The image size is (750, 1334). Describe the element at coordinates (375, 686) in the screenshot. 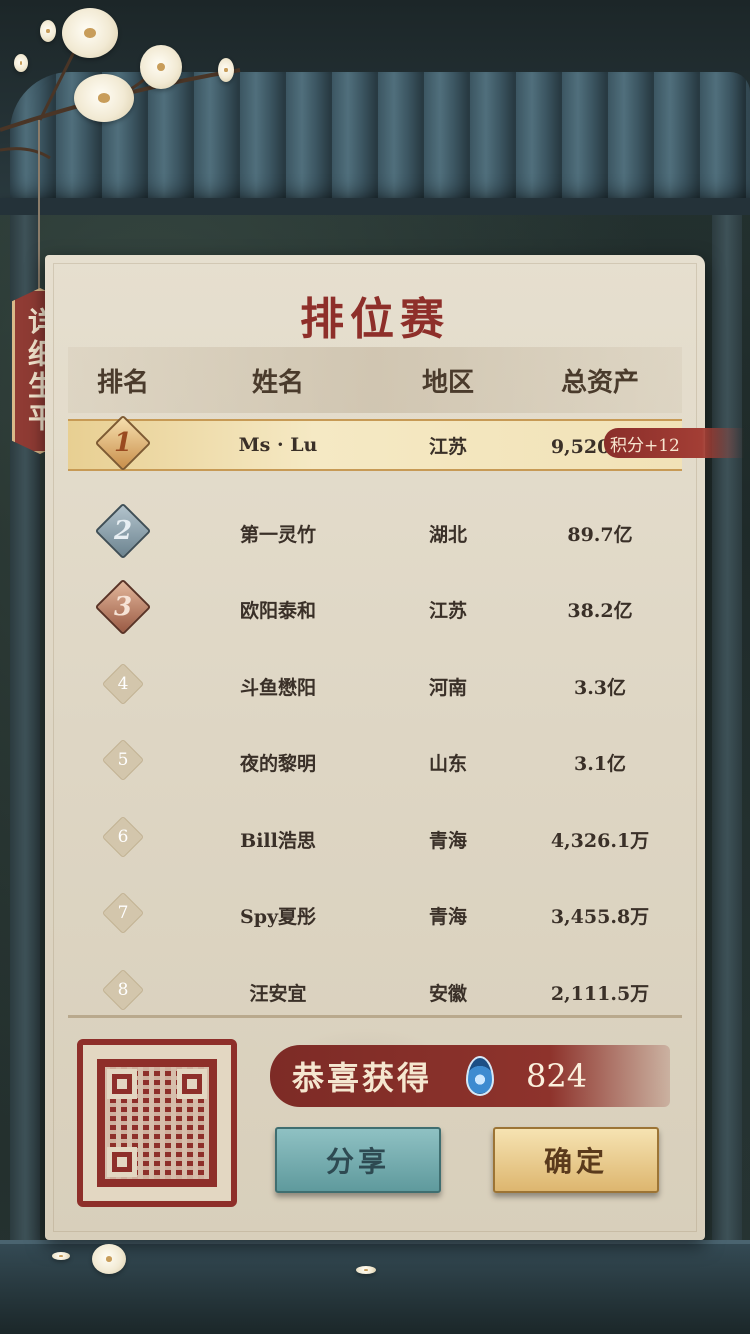

I see `table-row: 4 斗鱼懋阳 河南 3.3亿` at that location.